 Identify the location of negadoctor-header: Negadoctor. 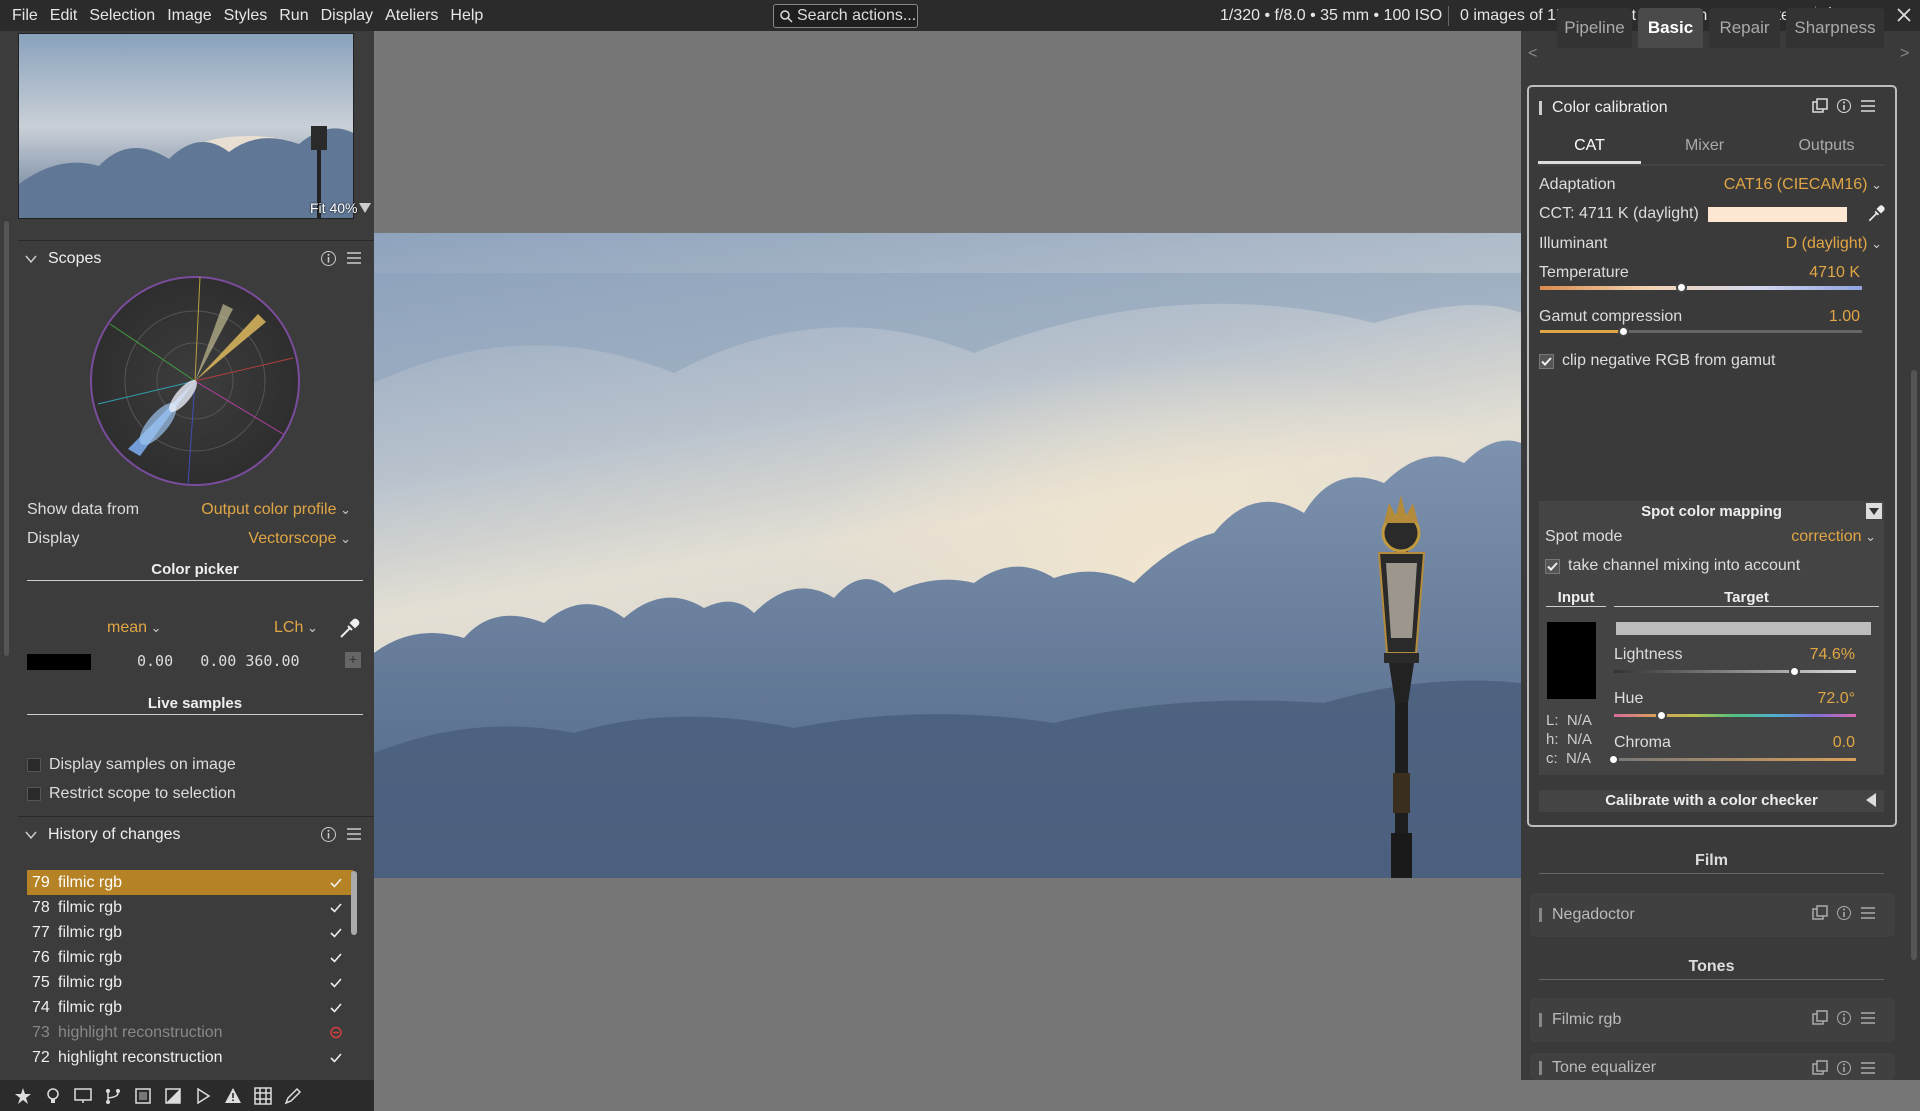
(1711, 915).